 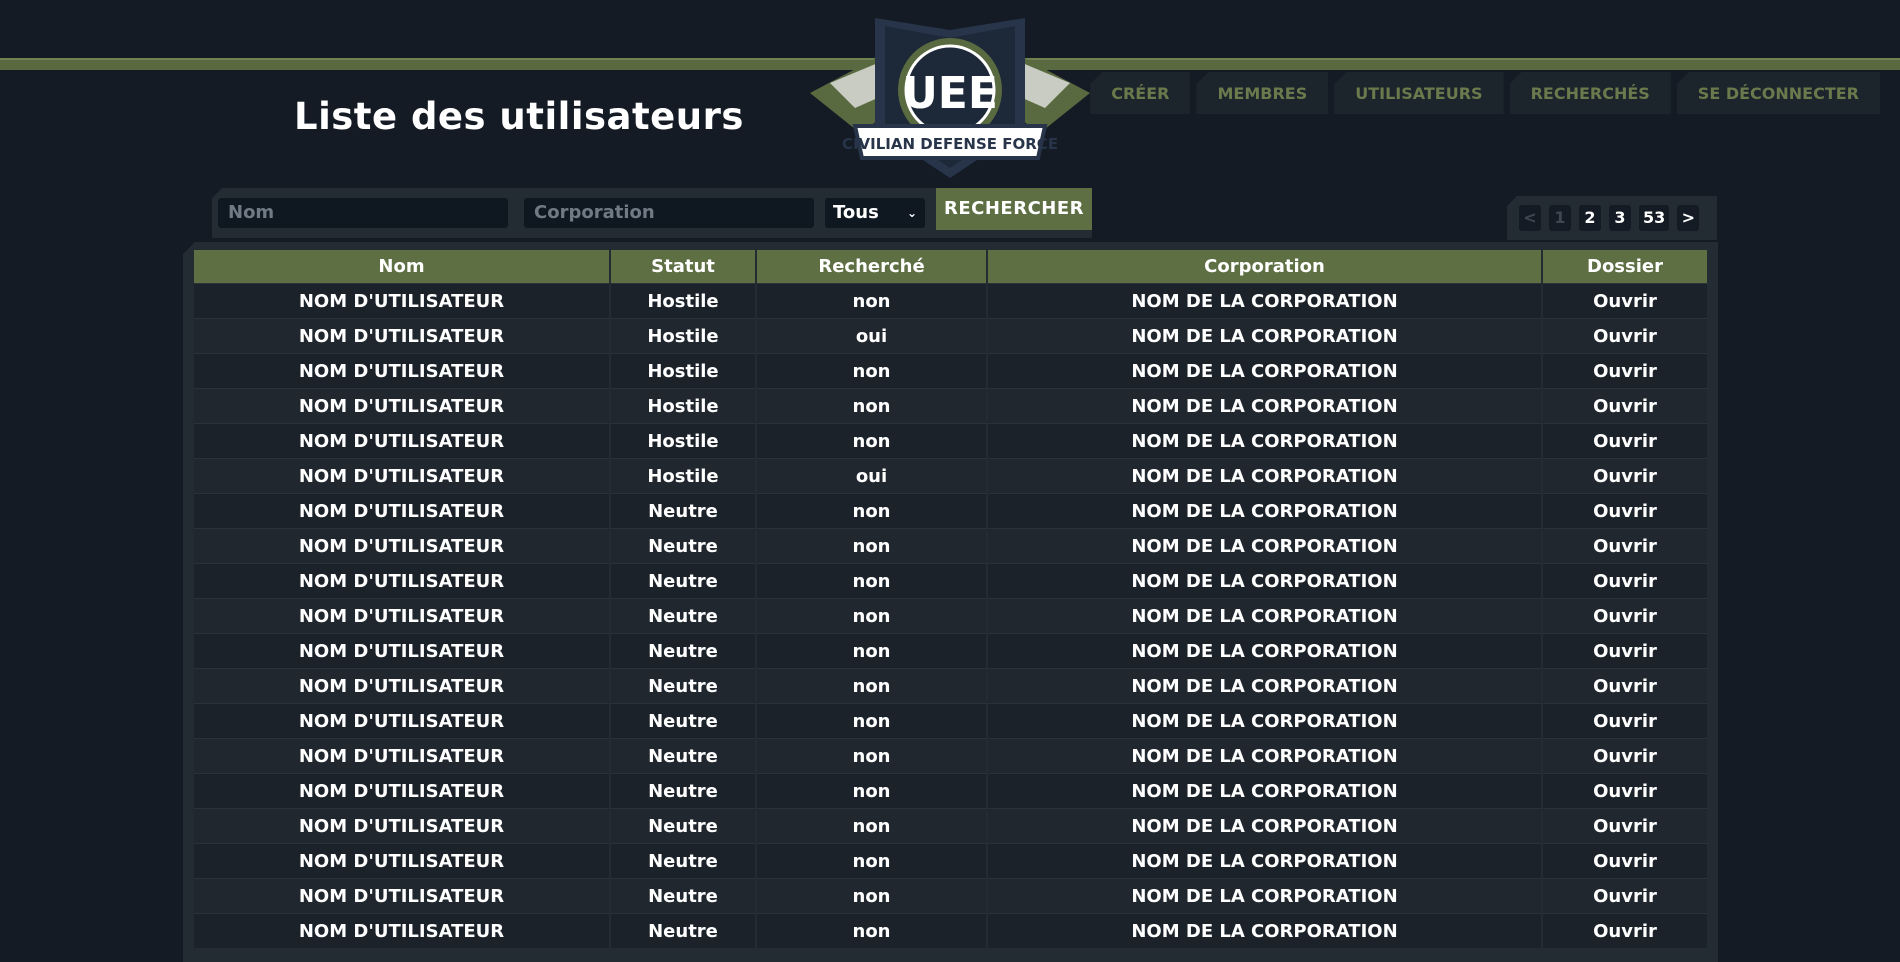 What do you see at coordinates (683, 267) in the screenshot?
I see `column-header-status: Statut` at bounding box center [683, 267].